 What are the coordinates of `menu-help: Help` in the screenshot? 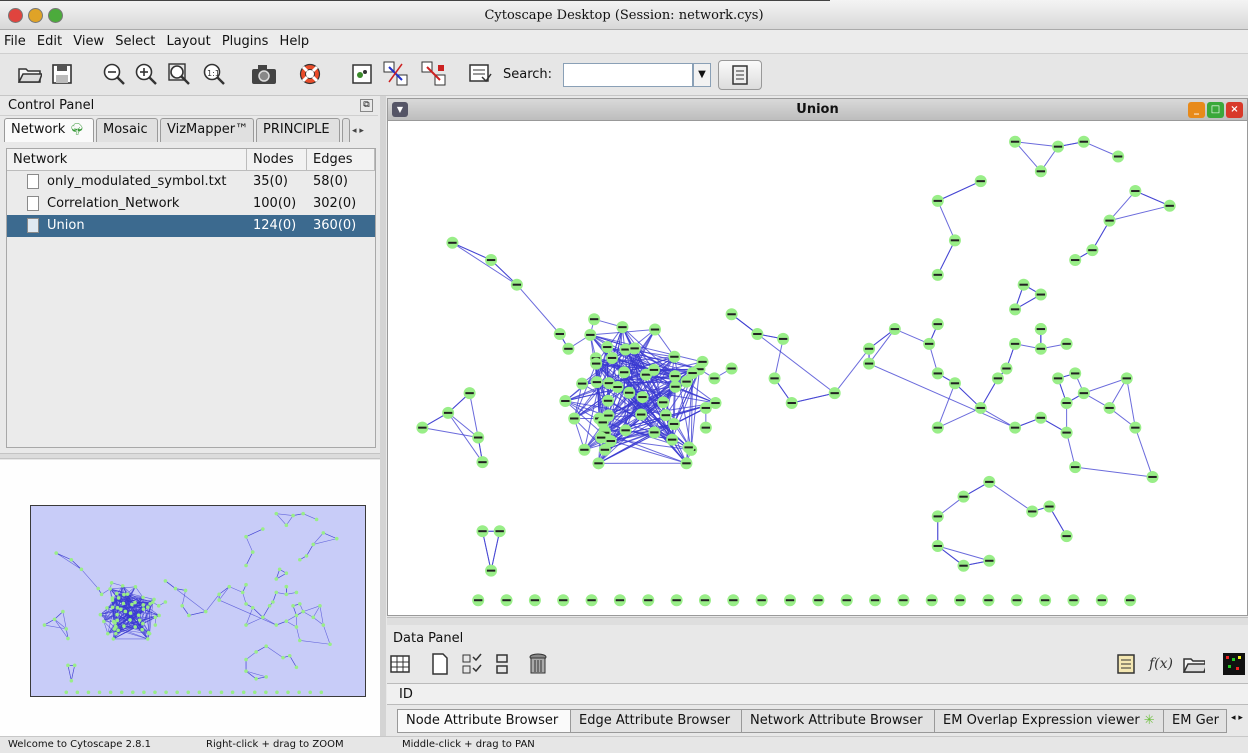 It's located at (294, 39).